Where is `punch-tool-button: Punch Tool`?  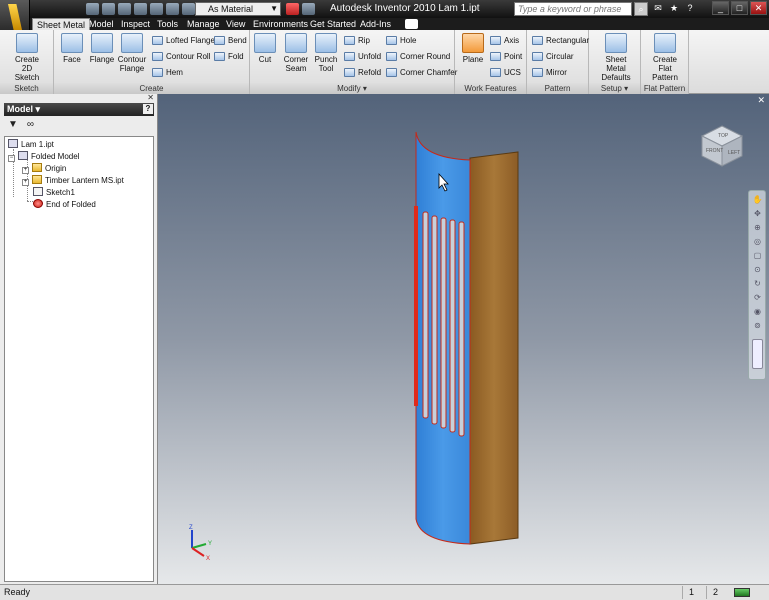 punch-tool-button: Punch Tool is located at coordinates (326, 53).